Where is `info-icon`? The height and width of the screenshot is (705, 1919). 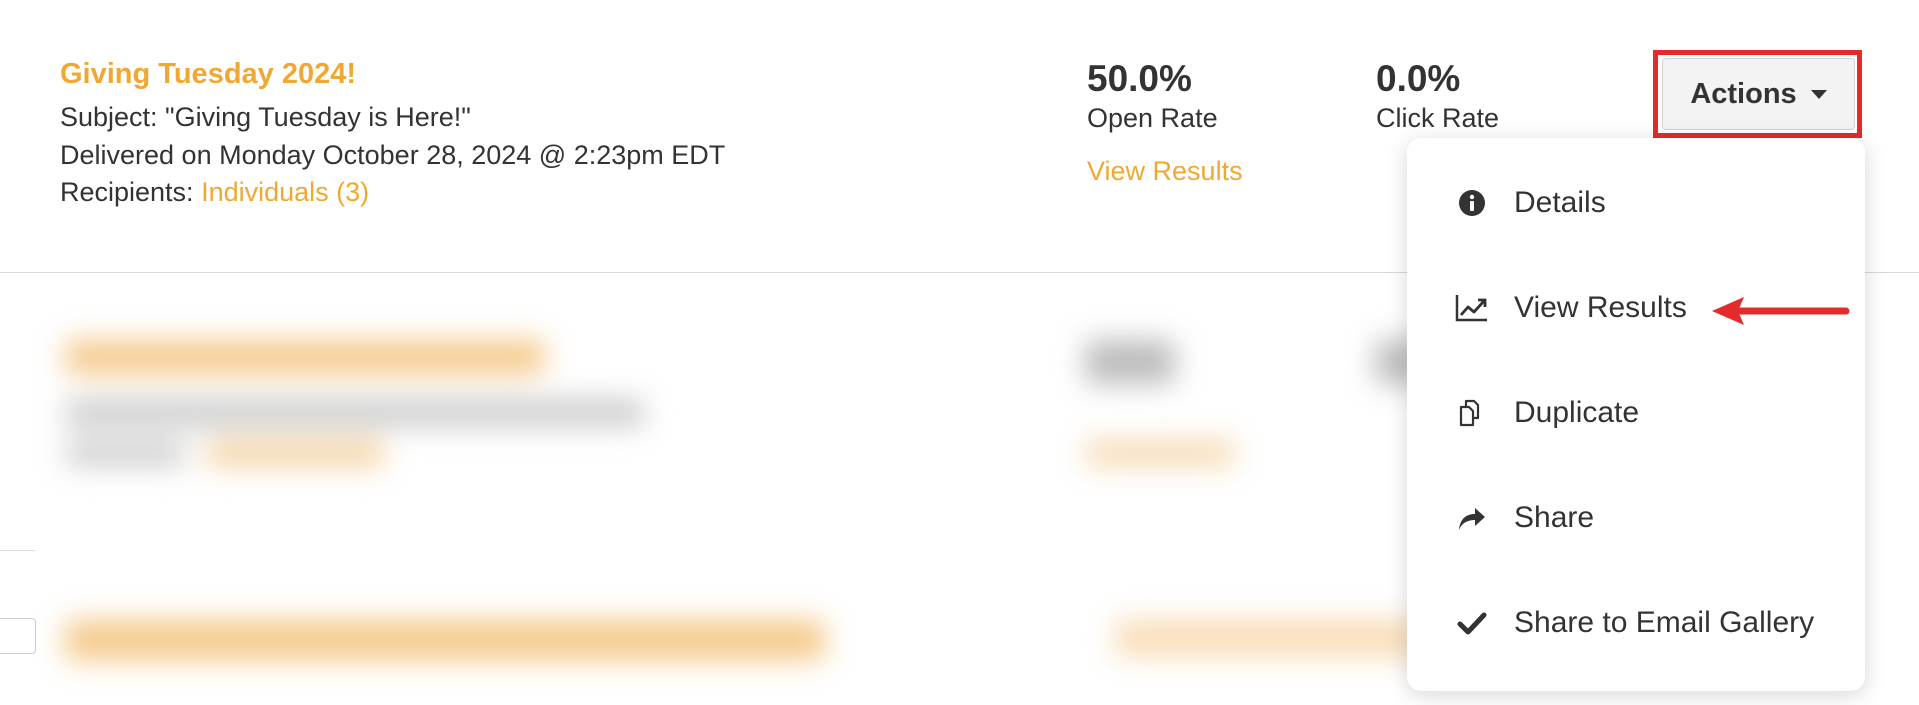 info-icon is located at coordinates (1472, 203).